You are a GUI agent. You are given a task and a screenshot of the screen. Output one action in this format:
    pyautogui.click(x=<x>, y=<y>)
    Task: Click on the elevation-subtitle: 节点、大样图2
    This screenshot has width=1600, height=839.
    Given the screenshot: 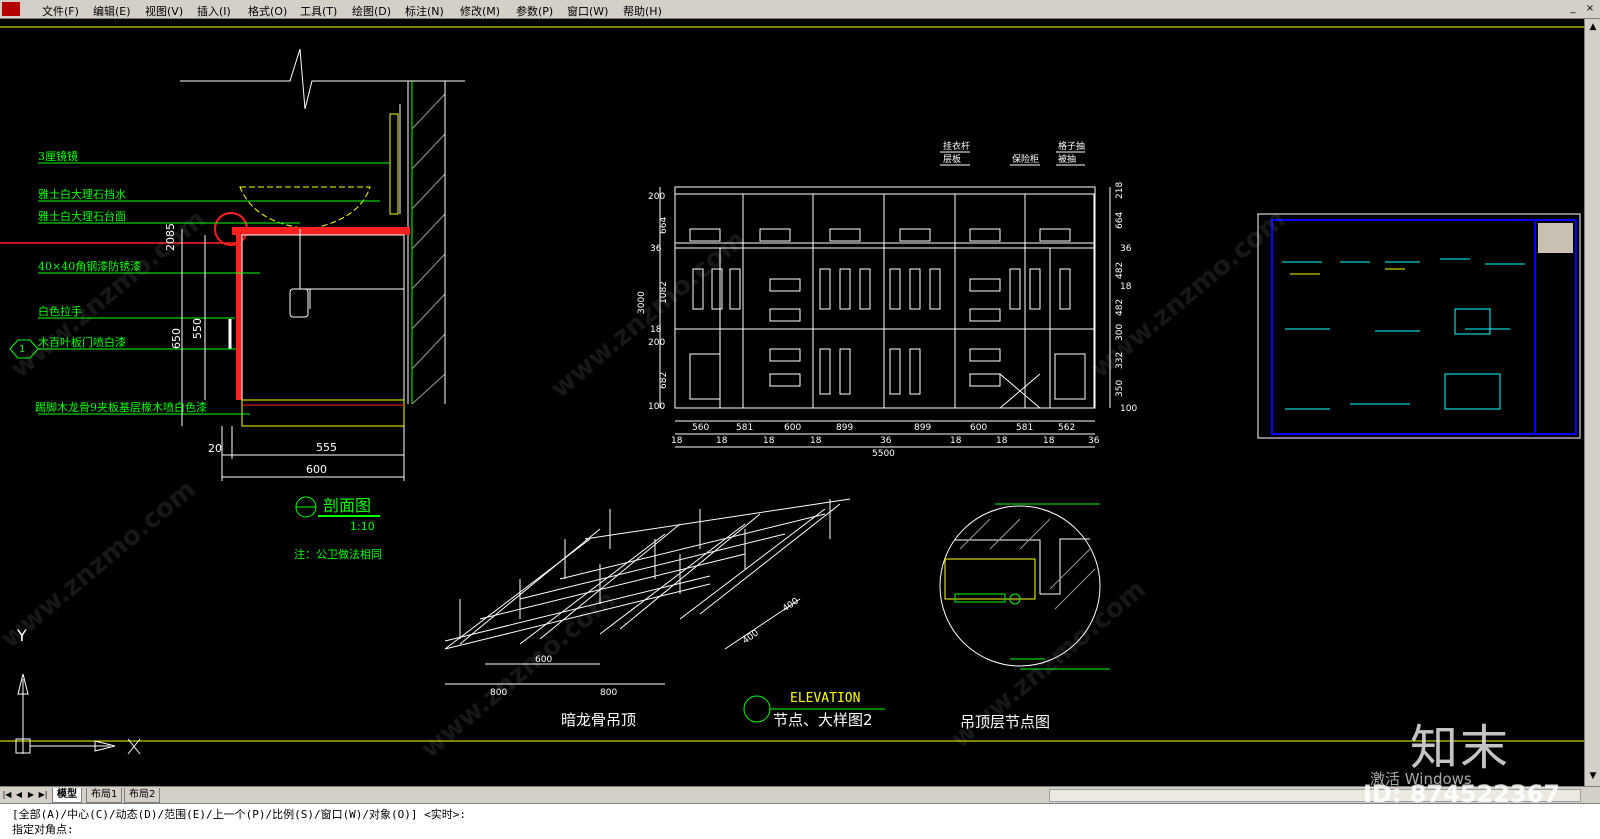 What is the action you would take?
    pyautogui.click(x=823, y=720)
    